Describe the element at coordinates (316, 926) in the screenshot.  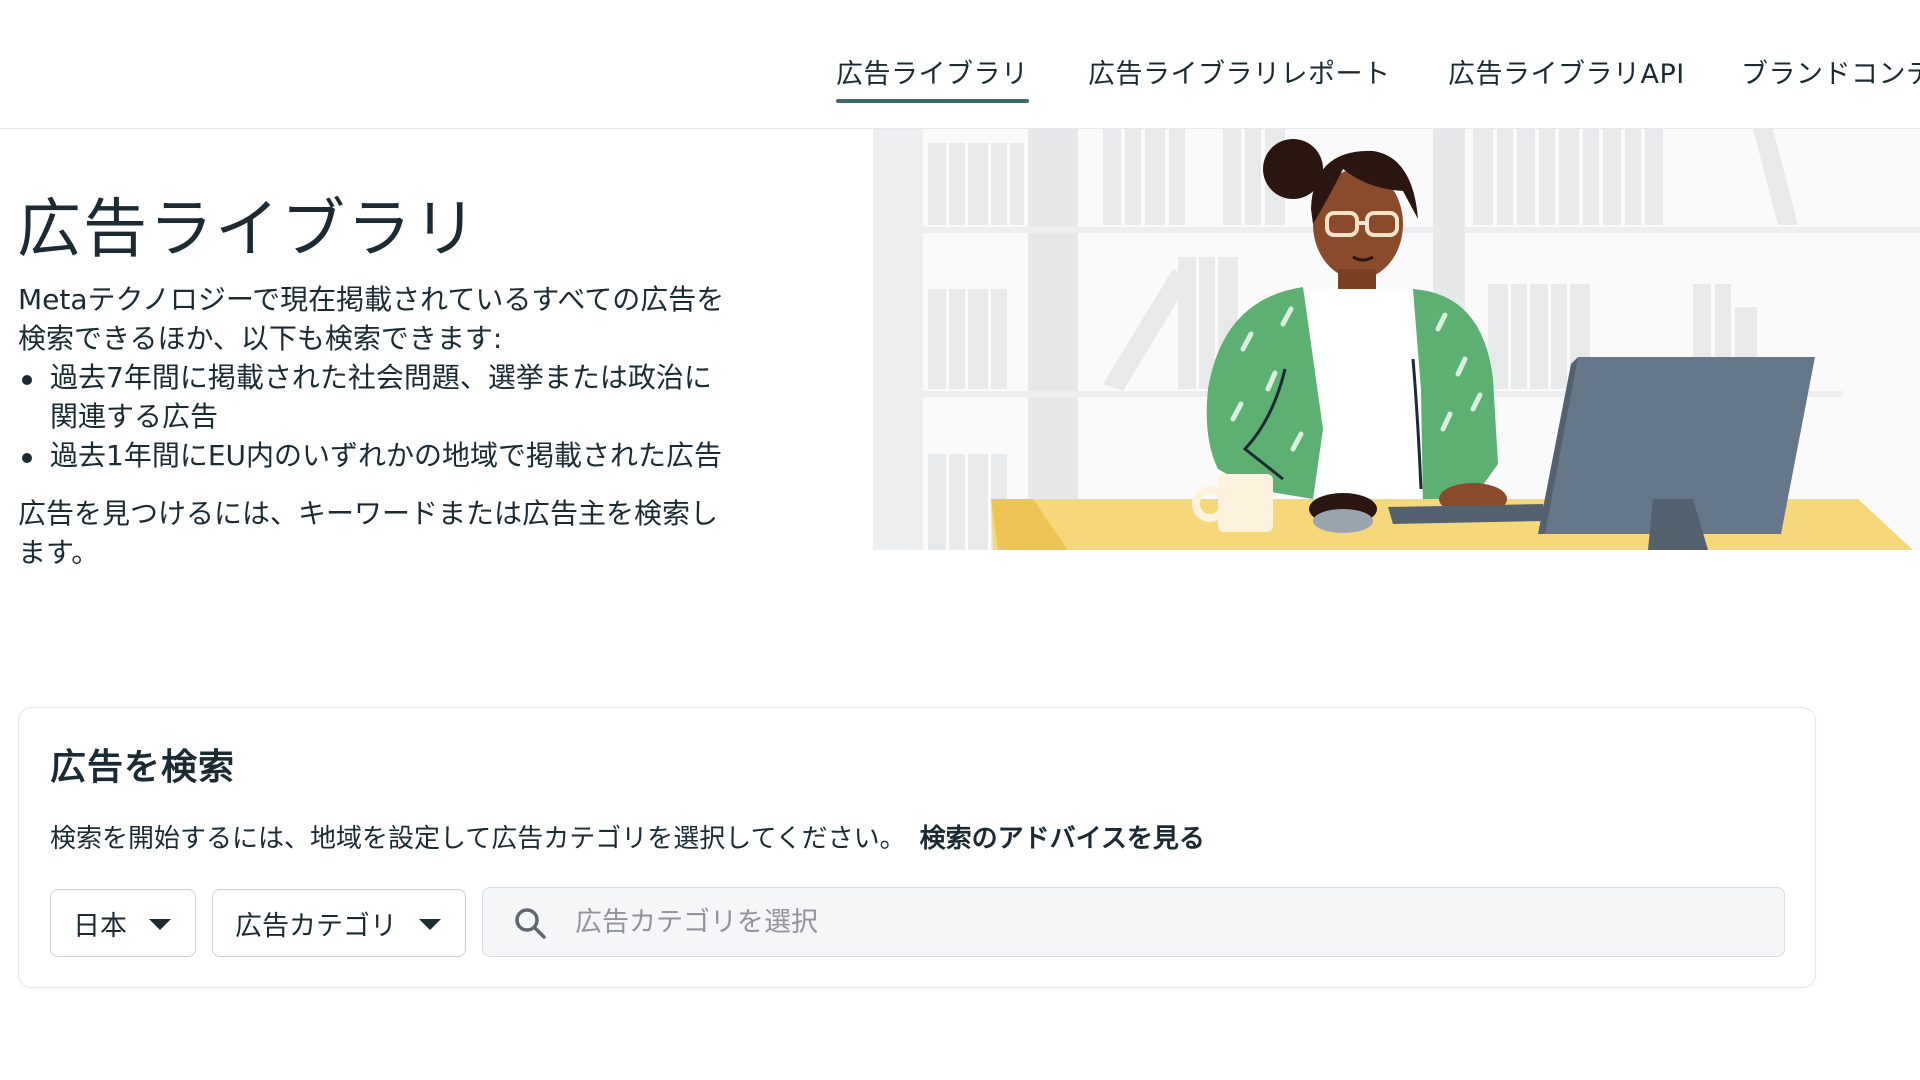
I see `ad-category-dropdown-value: 広告カテゴリ` at that location.